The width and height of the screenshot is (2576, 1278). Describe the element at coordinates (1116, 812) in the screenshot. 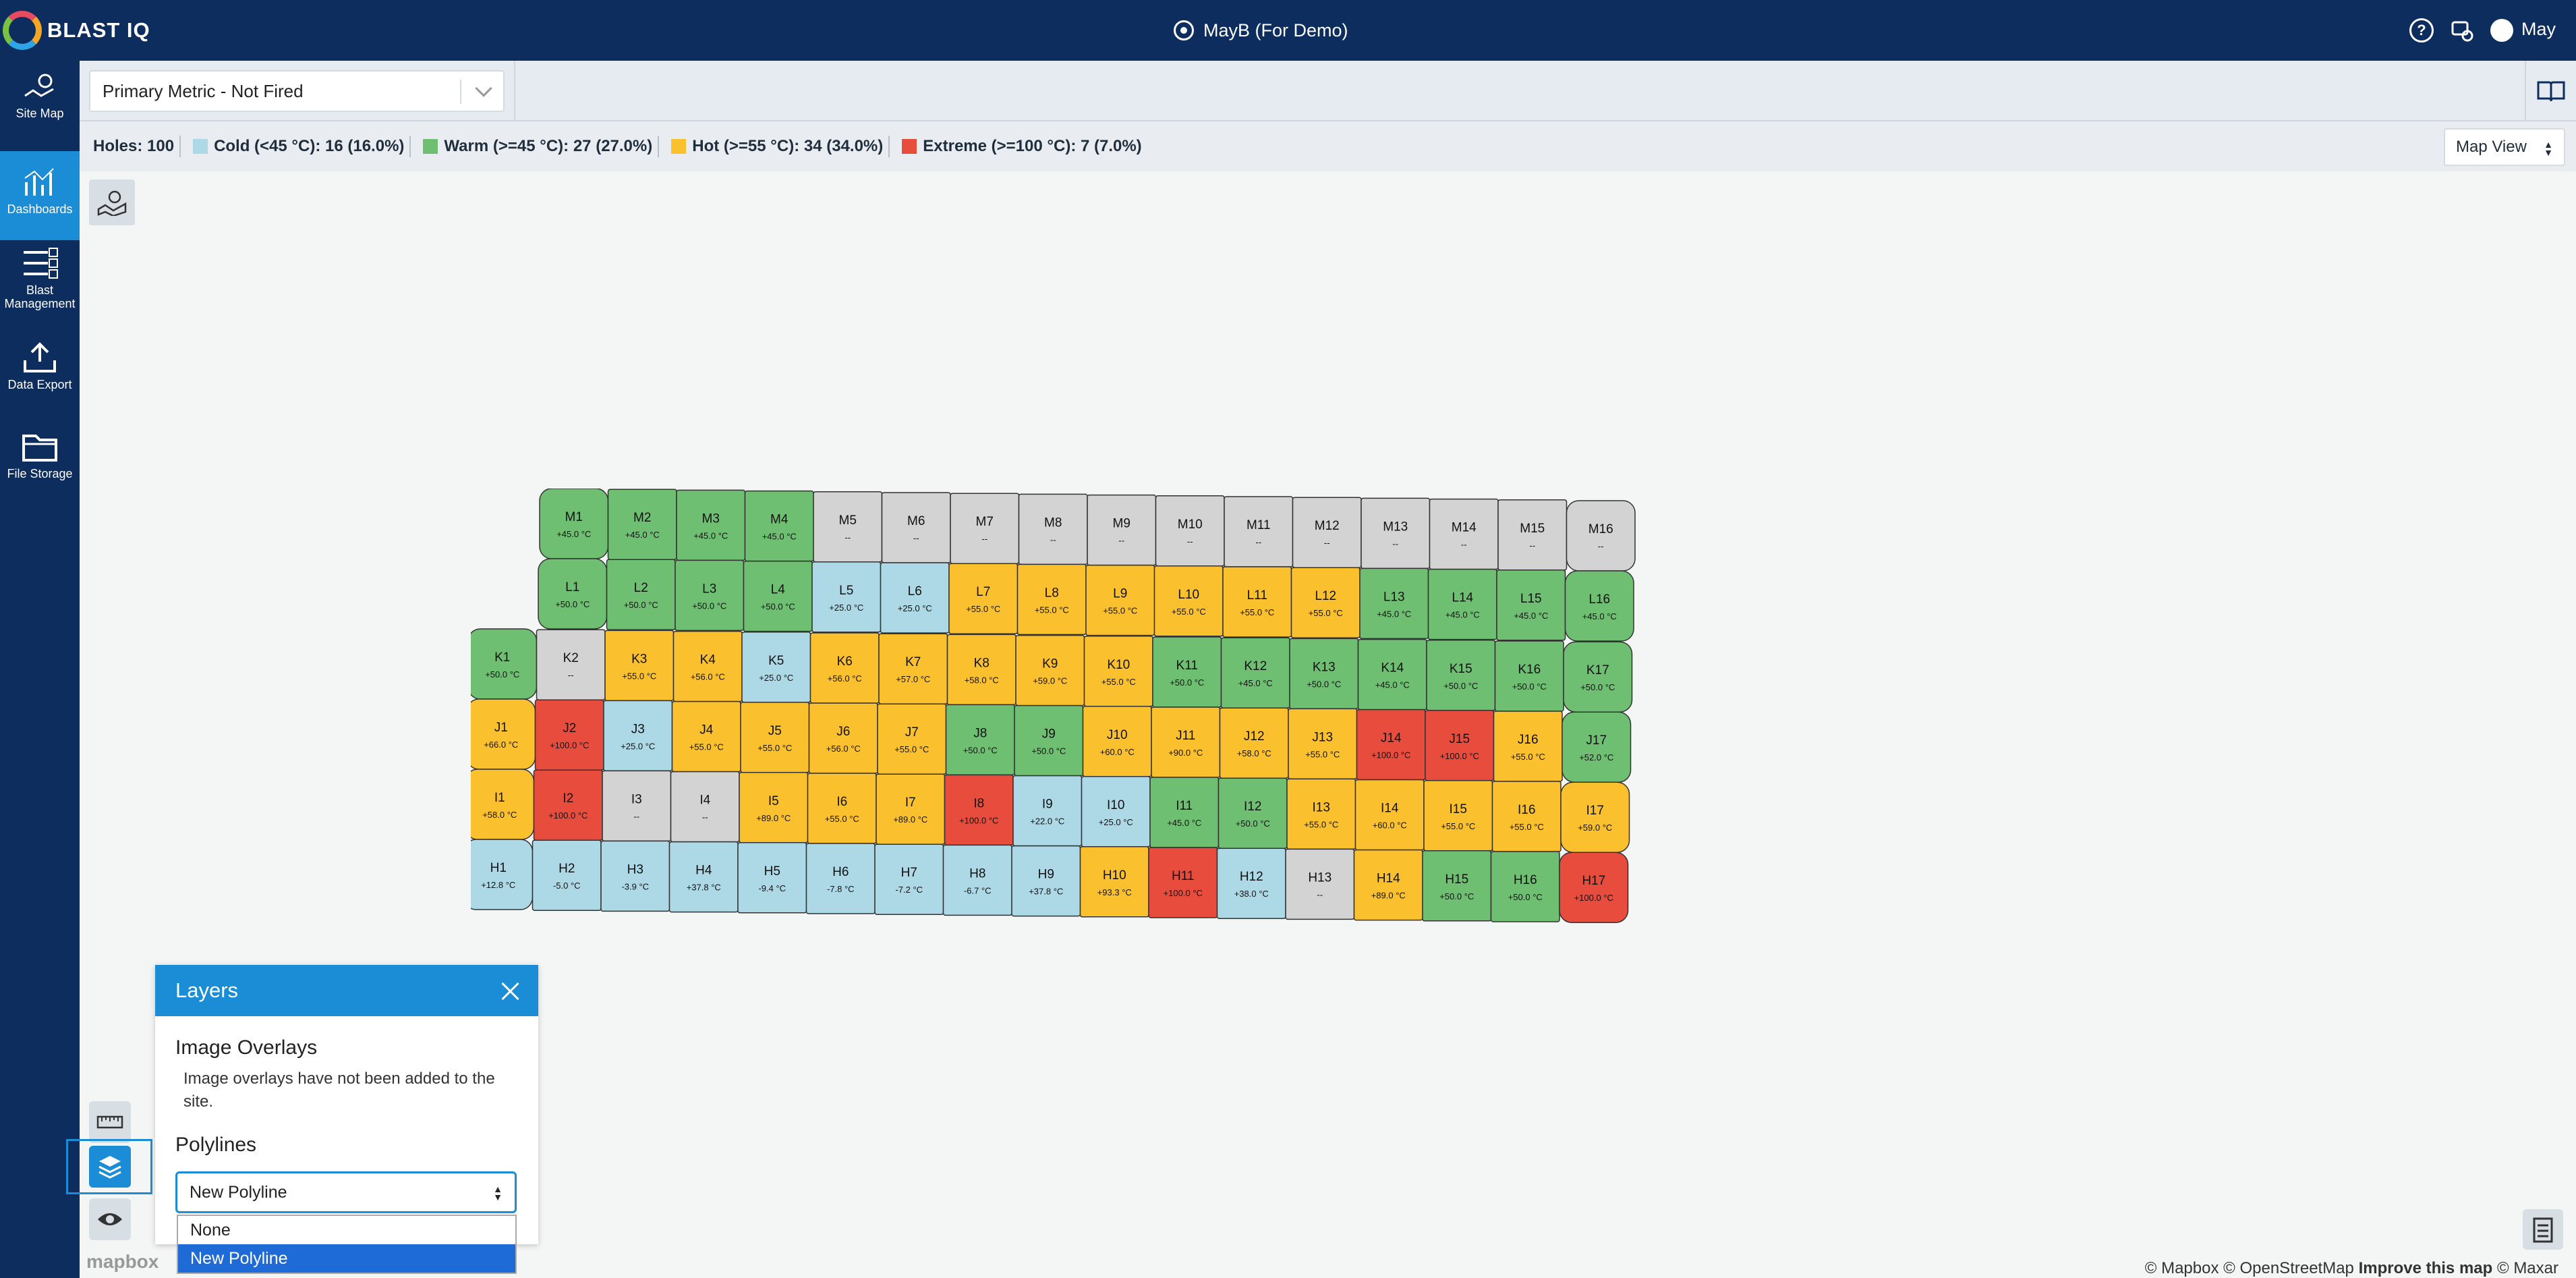

I see `blast-hole-I10: I10 +25.0 °C` at that location.